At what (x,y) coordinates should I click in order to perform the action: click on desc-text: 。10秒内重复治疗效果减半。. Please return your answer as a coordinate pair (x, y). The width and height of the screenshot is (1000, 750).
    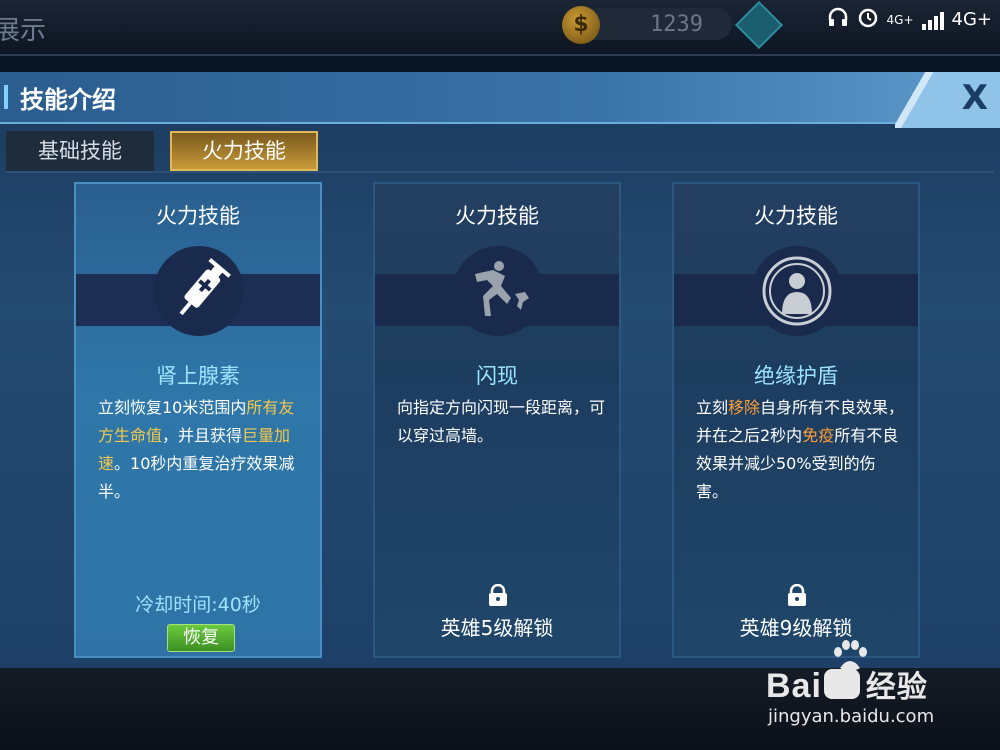
    Looking at the image, I should click on (196, 477).